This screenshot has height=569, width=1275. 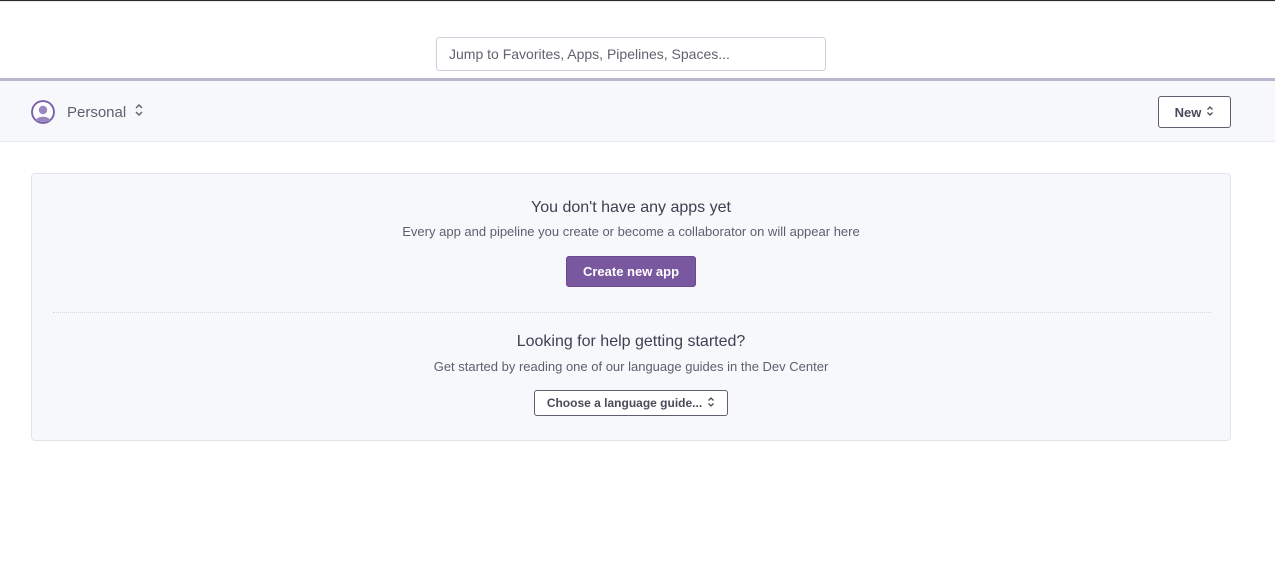 I want to click on team-switcher-label: Personal, so click(x=97, y=112).